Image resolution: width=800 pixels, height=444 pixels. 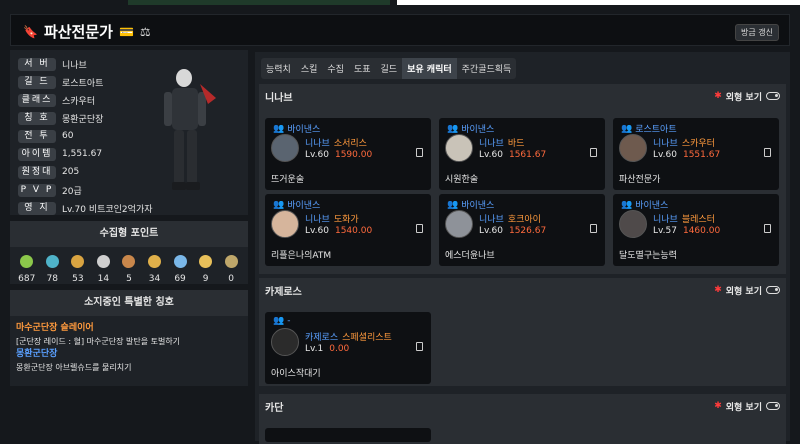 What do you see at coordinates (348, 348) in the screenshot?
I see `character-card: 👥 - 카제로스 스페셜리스트 Lv.1 0.00 아이스작대기` at bounding box center [348, 348].